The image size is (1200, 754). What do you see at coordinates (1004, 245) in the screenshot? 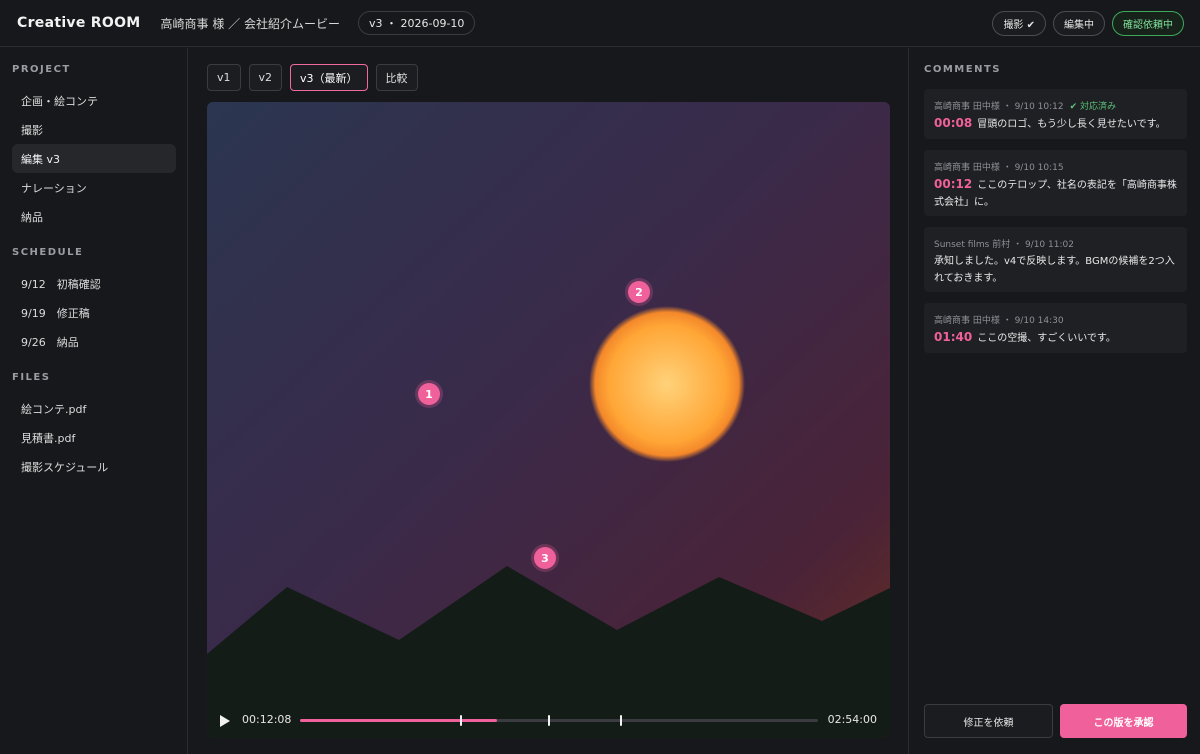
I see `comment-author: Sunset films 前村 ・ 9/10 11:02` at bounding box center [1004, 245].